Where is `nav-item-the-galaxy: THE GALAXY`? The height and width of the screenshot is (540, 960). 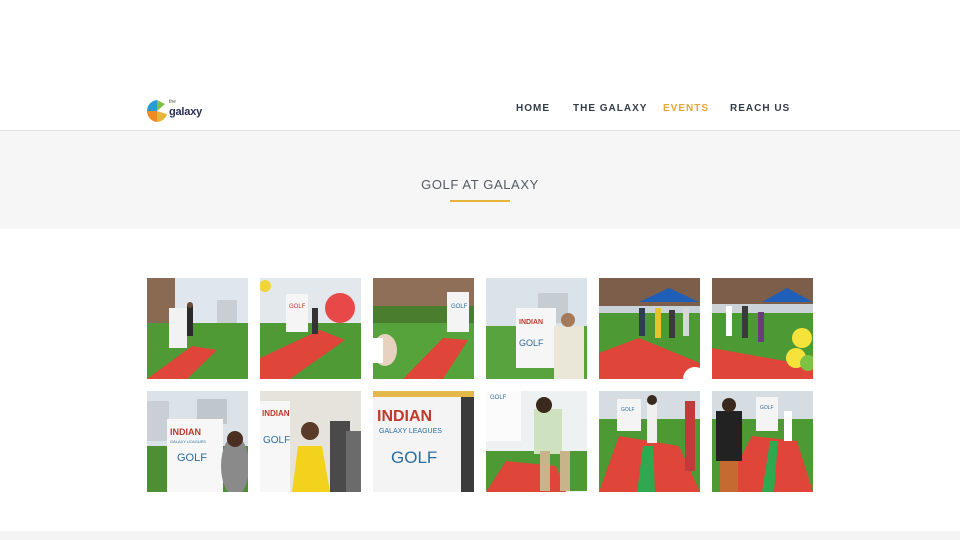 nav-item-the-galaxy: THE GALAXY is located at coordinates (610, 108).